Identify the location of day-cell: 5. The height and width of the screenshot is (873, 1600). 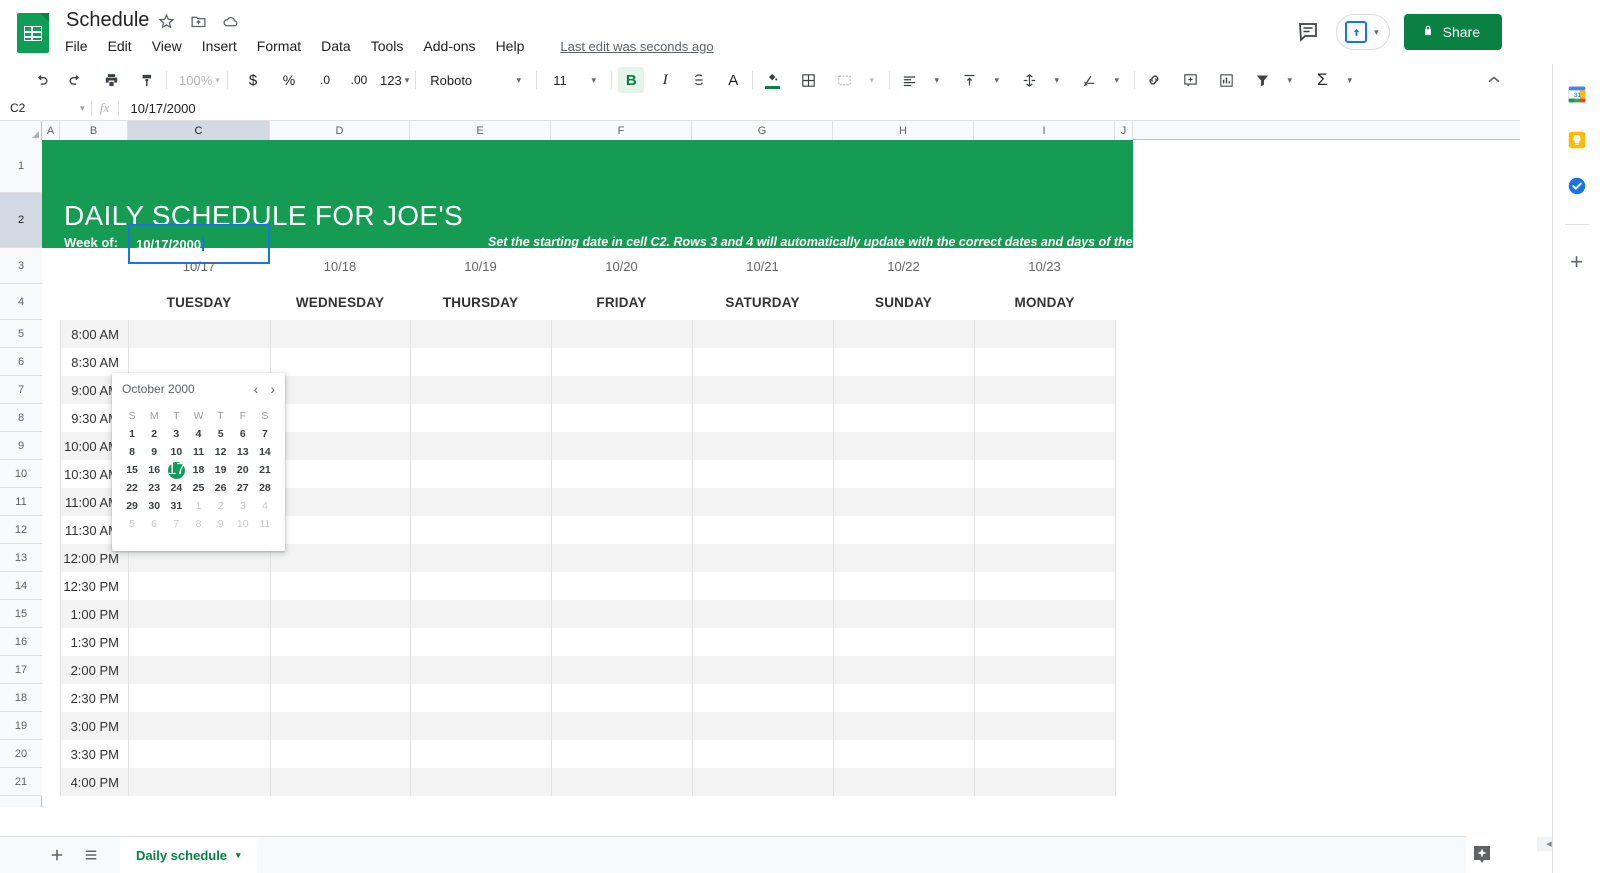
(221, 434).